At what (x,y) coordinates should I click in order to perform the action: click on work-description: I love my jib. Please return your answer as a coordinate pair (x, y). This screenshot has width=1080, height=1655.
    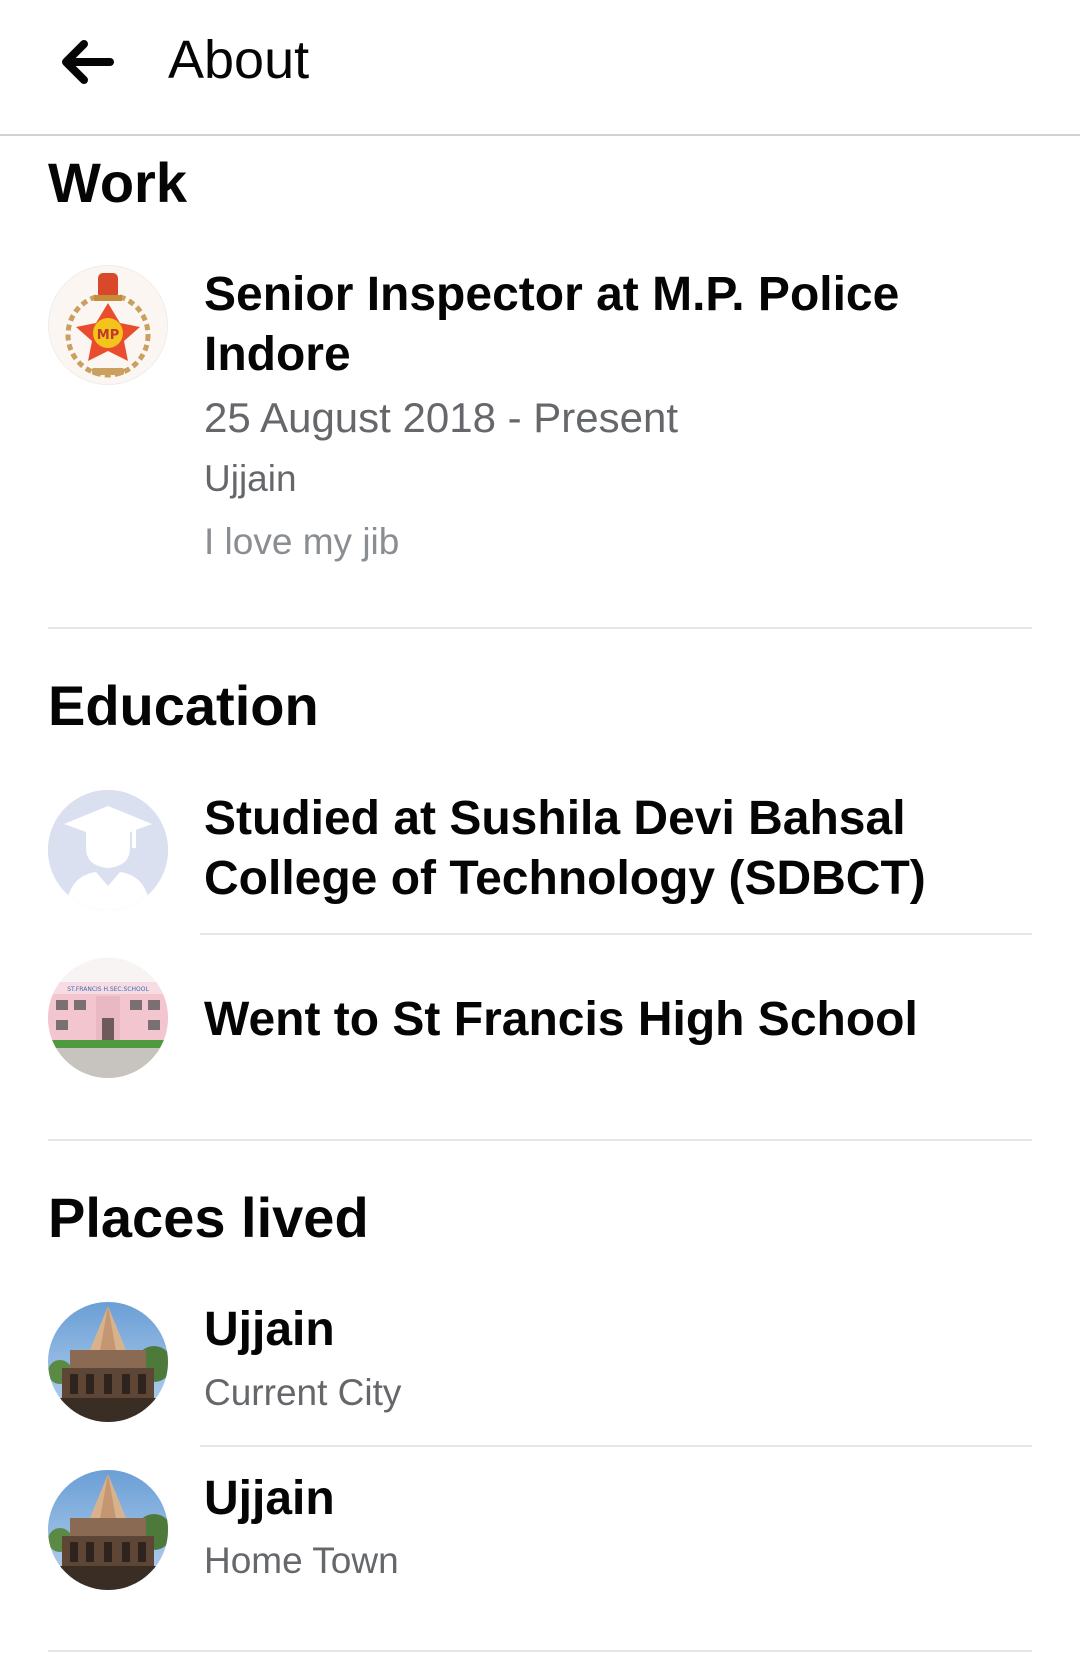
    Looking at the image, I should click on (302, 541).